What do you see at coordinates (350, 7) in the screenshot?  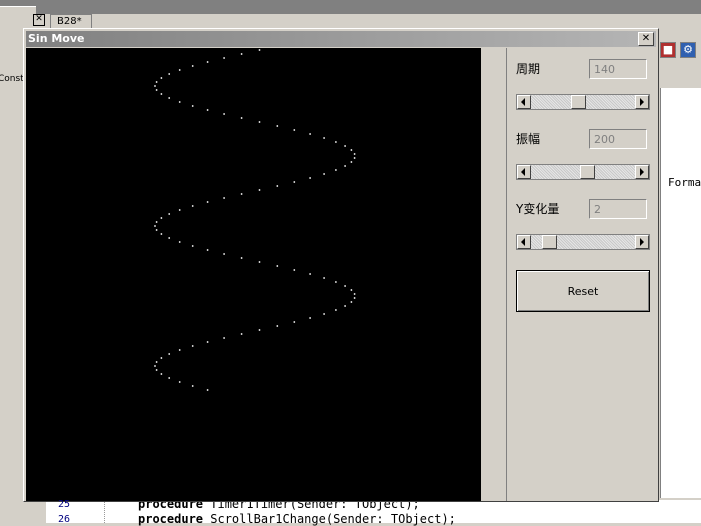 I see `ide-title-bar` at bounding box center [350, 7].